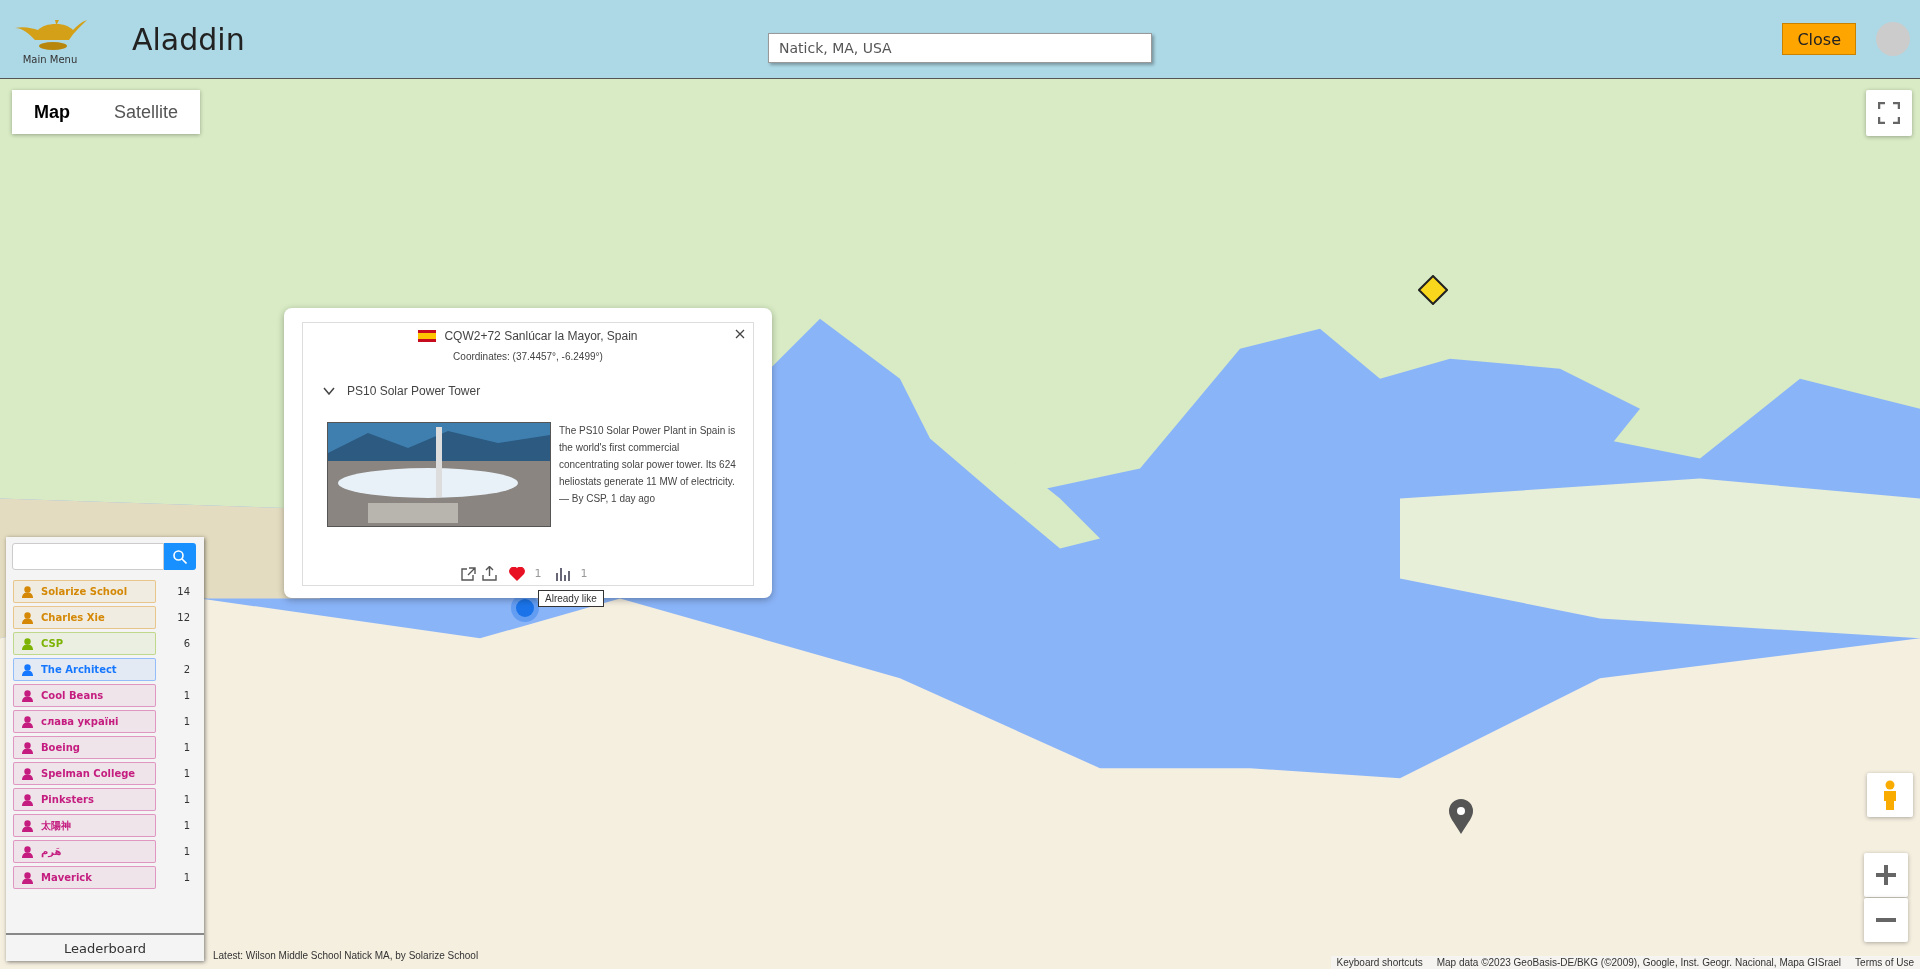 The width and height of the screenshot is (1920, 969). I want to click on main-menu-button: Main Menu, so click(50, 39).